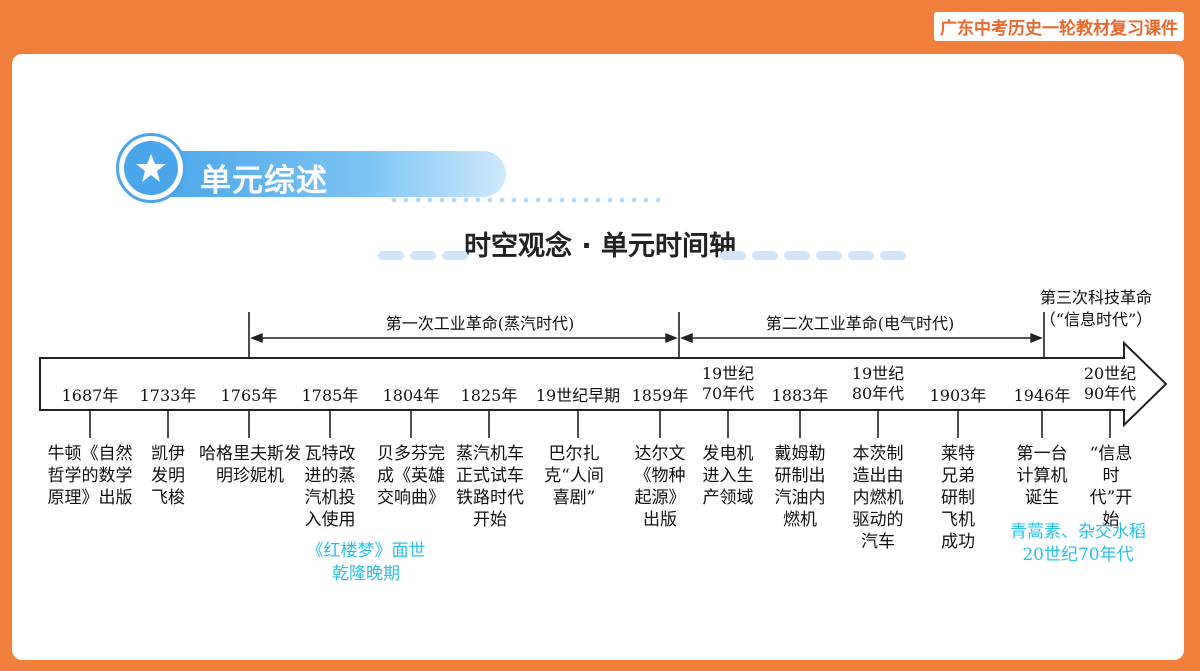 The image size is (1200, 671). What do you see at coordinates (660, 487) in the screenshot?
I see `event-text: 达尔文《物种起源》出版` at bounding box center [660, 487].